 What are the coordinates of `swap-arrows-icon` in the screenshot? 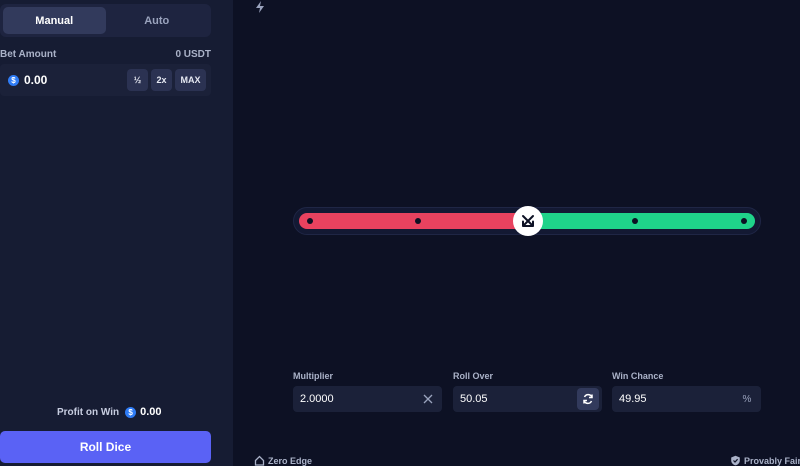 It's located at (528, 221).